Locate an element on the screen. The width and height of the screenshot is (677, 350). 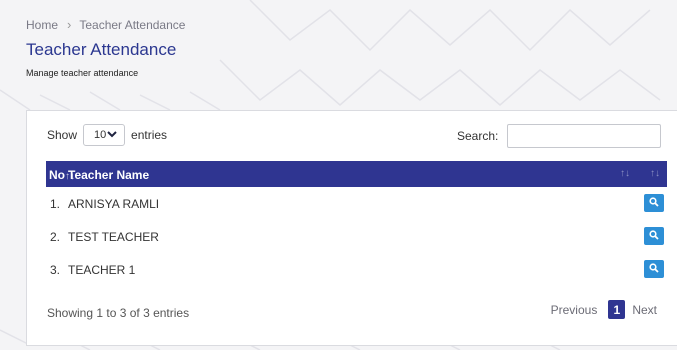
column-header-teacher-name: Teacher Name is located at coordinates (108, 175).